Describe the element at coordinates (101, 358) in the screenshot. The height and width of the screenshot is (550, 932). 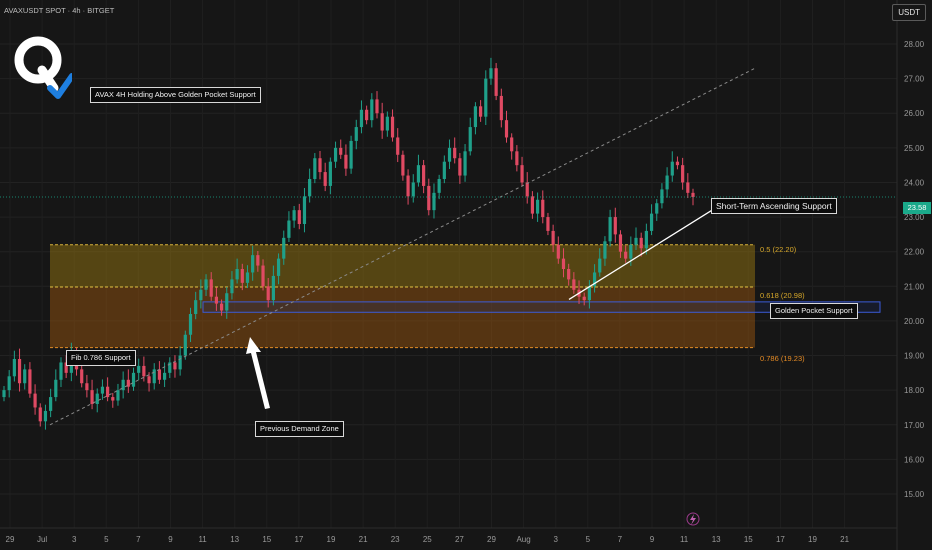
I see `fib-0786-support-label: Fib 0.786 Support` at that location.